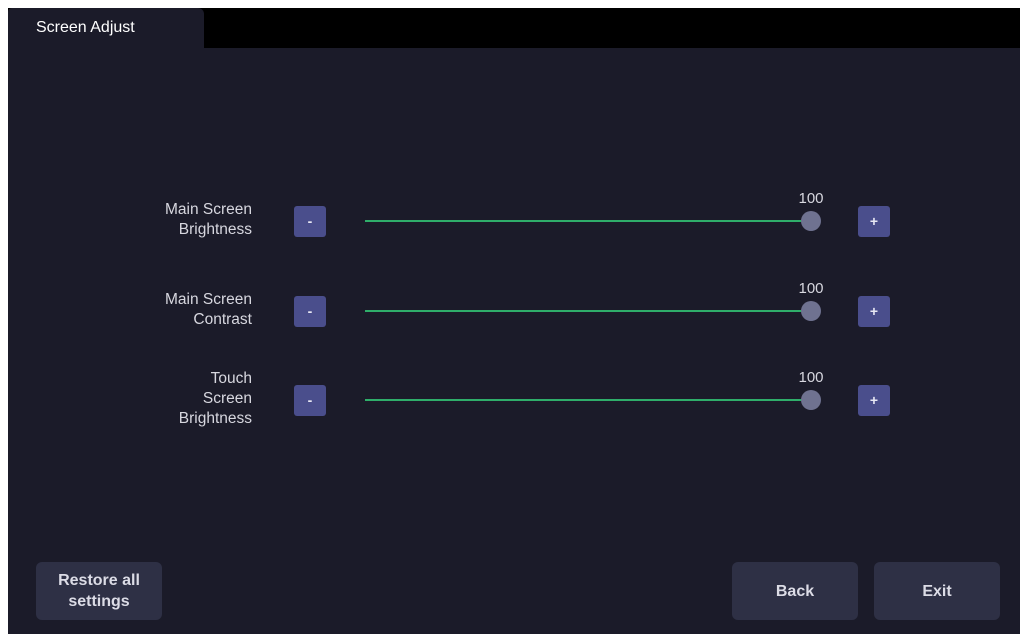 The width and height of the screenshot is (1025, 637). What do you see at coordinates (208, 219) in the screenshot?
I see `setting-label: Main Screen Brightness` at bounding box center [208, 219].